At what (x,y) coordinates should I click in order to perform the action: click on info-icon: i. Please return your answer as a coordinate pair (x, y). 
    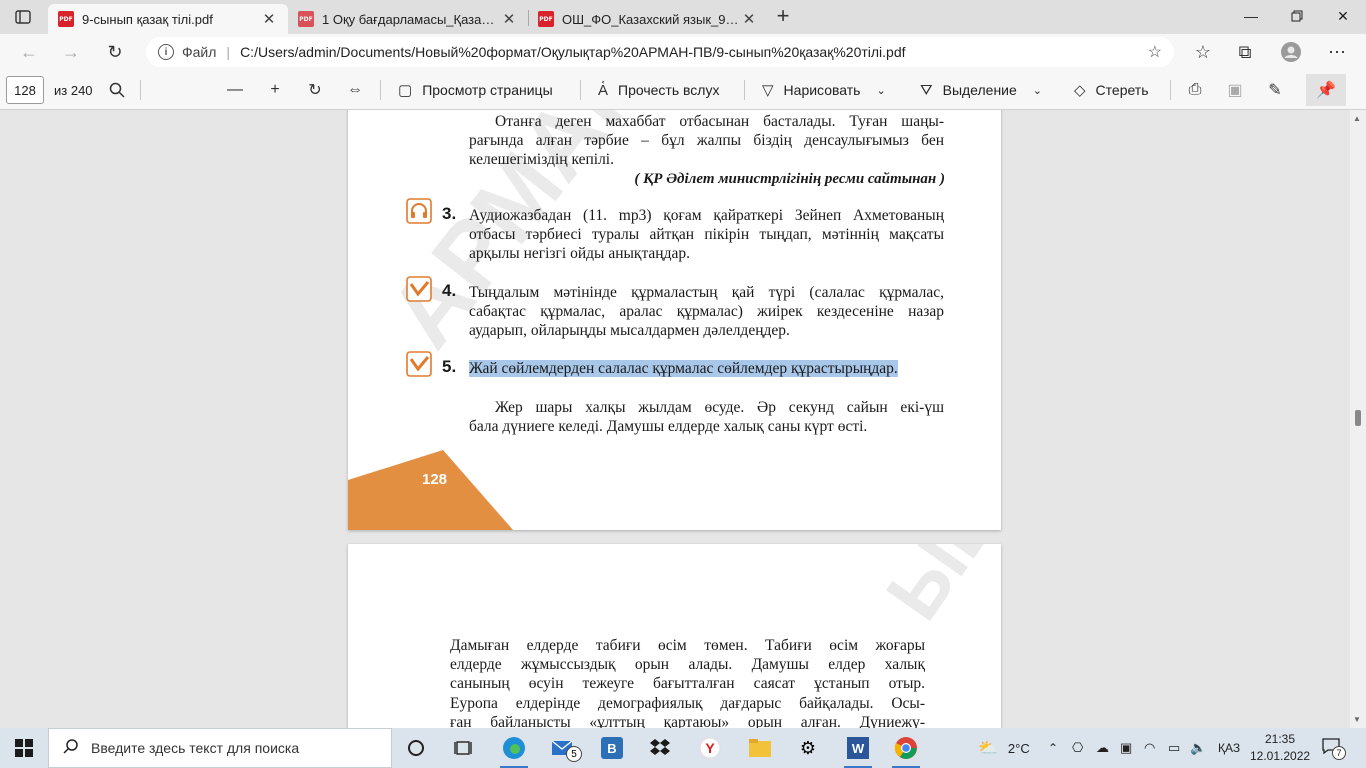
    Looking at the image, I should click on (166, 52).